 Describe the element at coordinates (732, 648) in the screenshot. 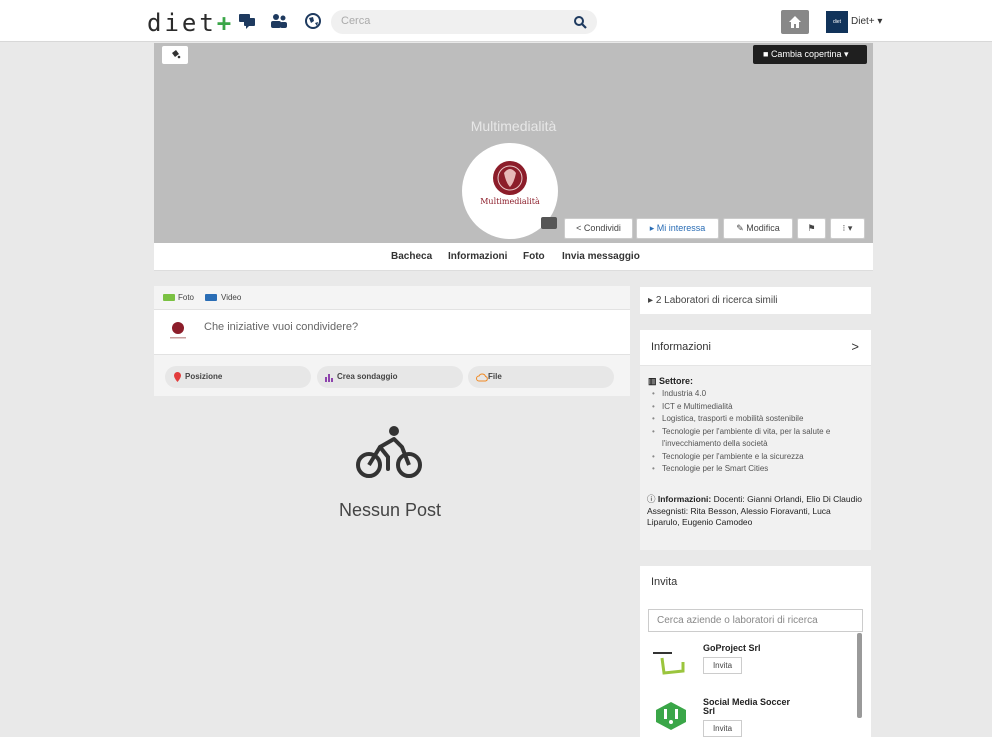

I see `company-name: GoProject Srl` at that location.